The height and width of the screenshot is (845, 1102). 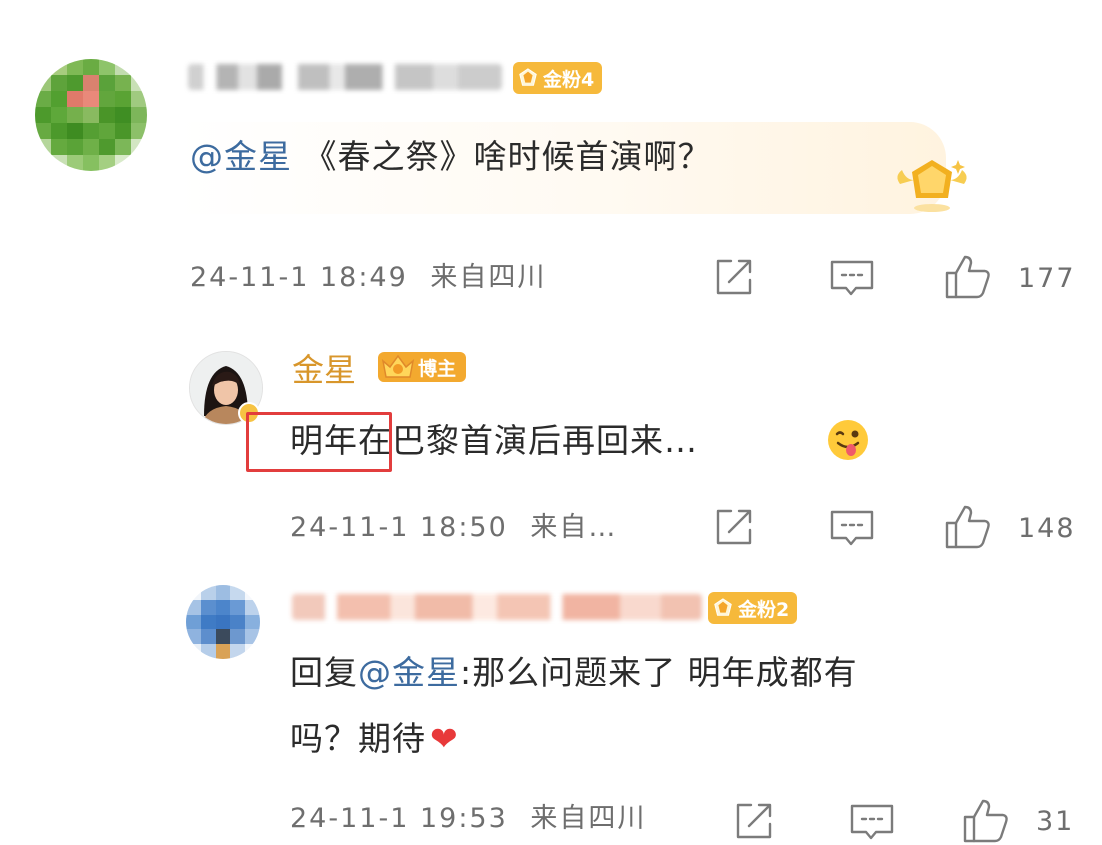 I want to click on comment-body: :那么问题来了 明年成都有, so click(x=659, y=672).